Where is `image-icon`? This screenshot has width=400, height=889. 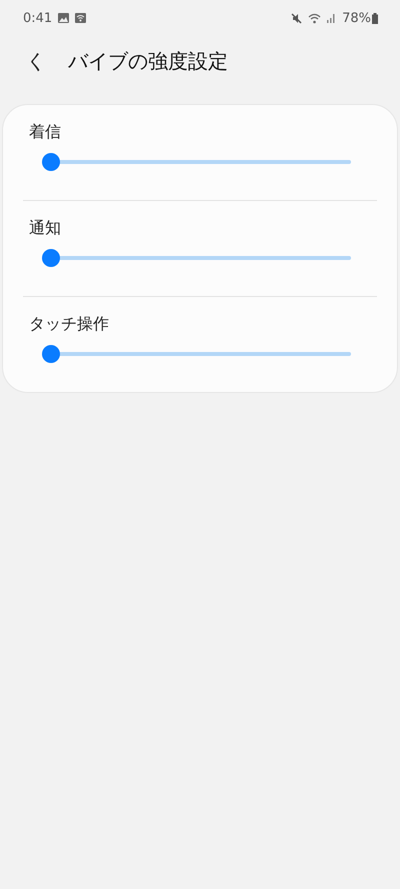
image-icon is located at coordinates (64, 18).